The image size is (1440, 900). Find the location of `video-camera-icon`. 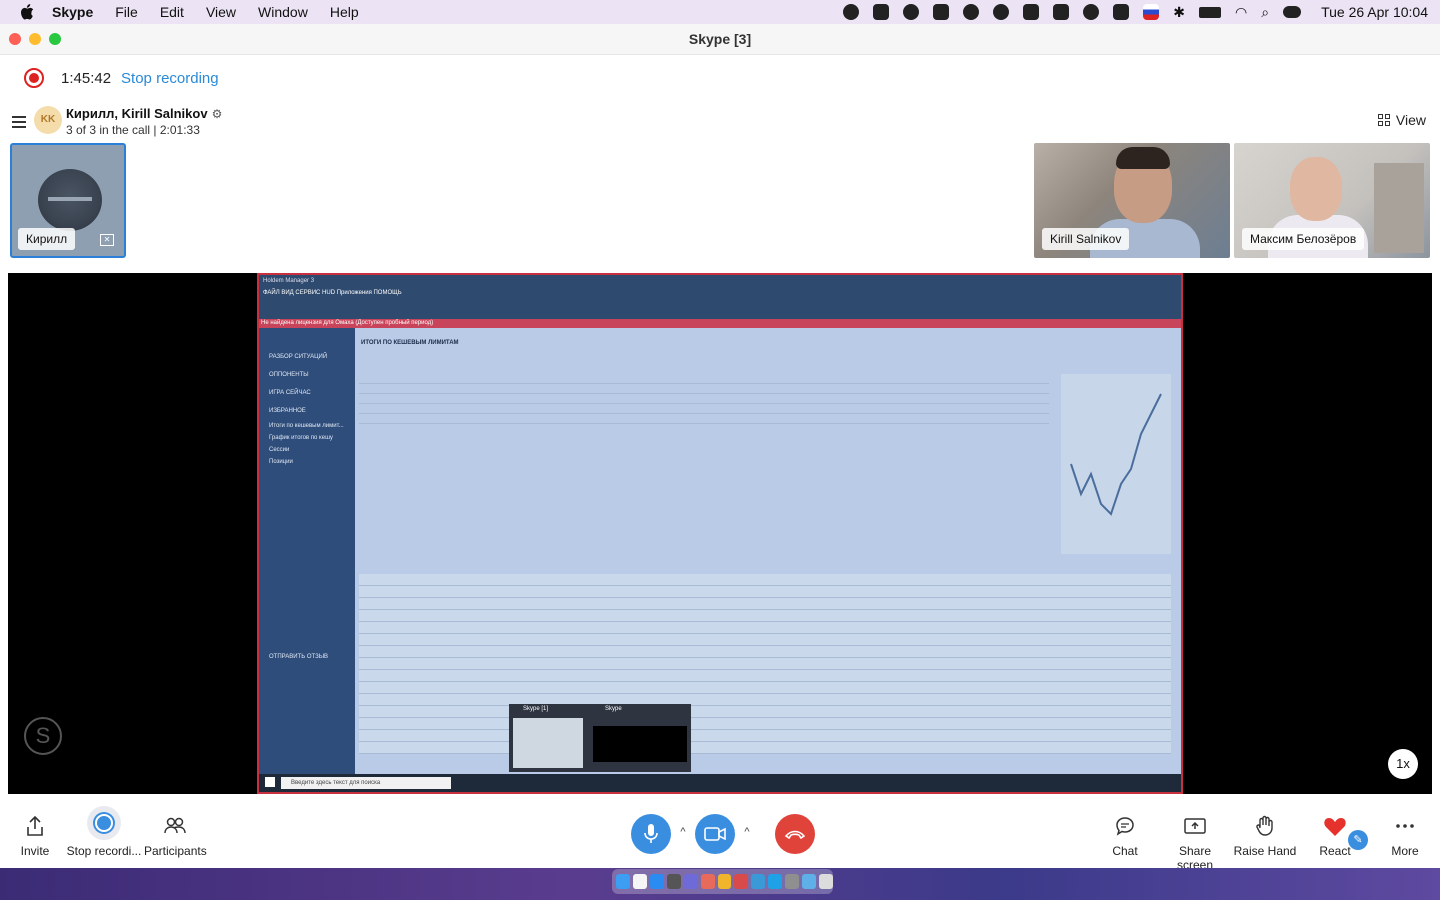

video-camera-icon is located at coordinates (715, 834).